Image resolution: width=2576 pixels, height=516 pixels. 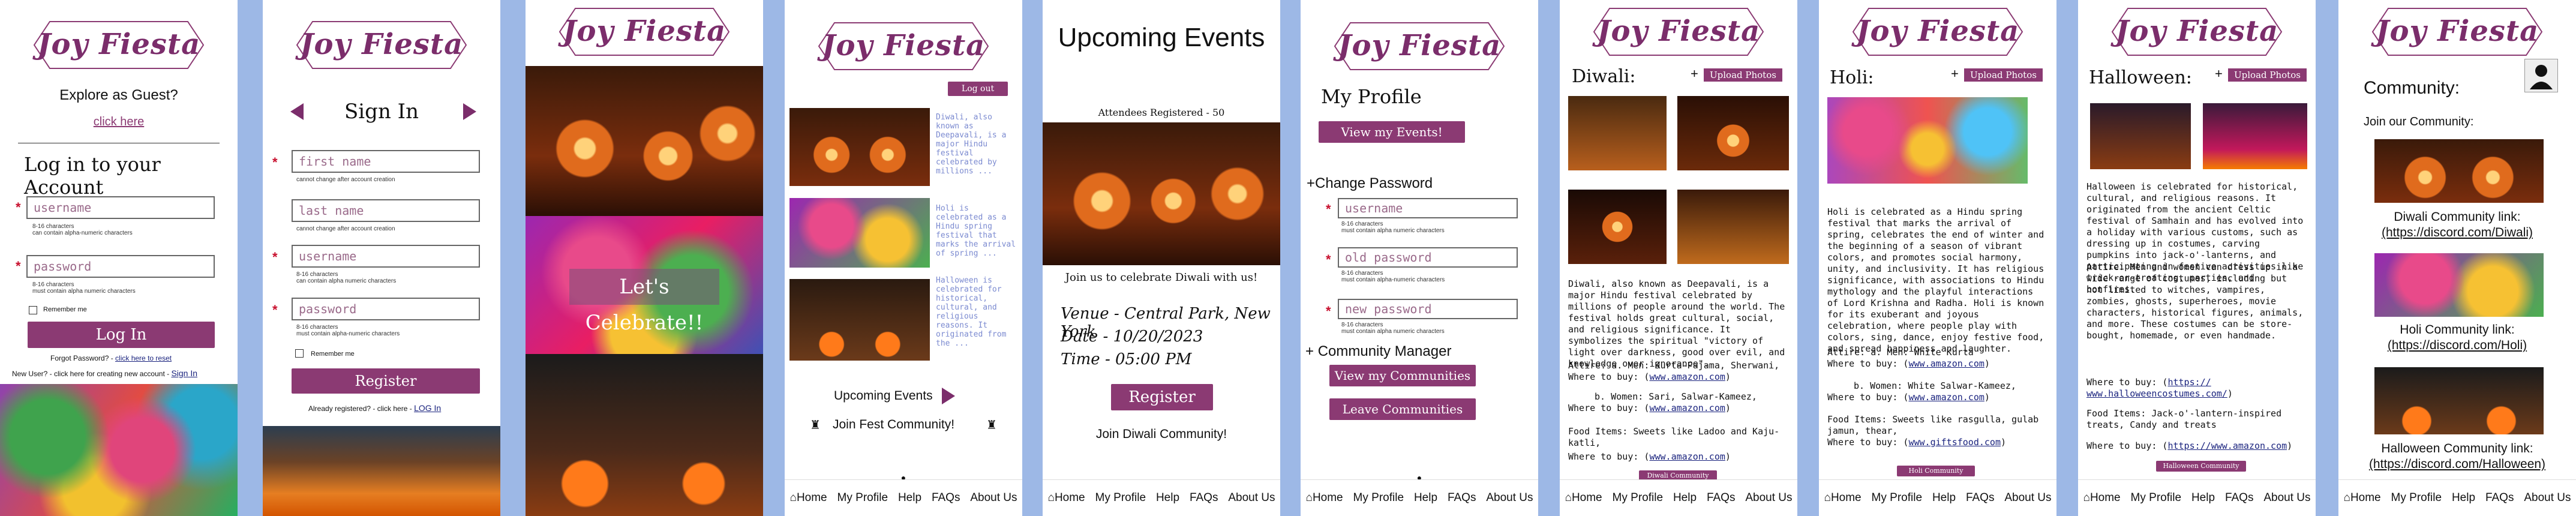 What do you see at coordinates (2457, 233) in the screenshot?
I see `diwali-community-link: (https://discord.com/Diwali)` at bounding box center [2457, 233].